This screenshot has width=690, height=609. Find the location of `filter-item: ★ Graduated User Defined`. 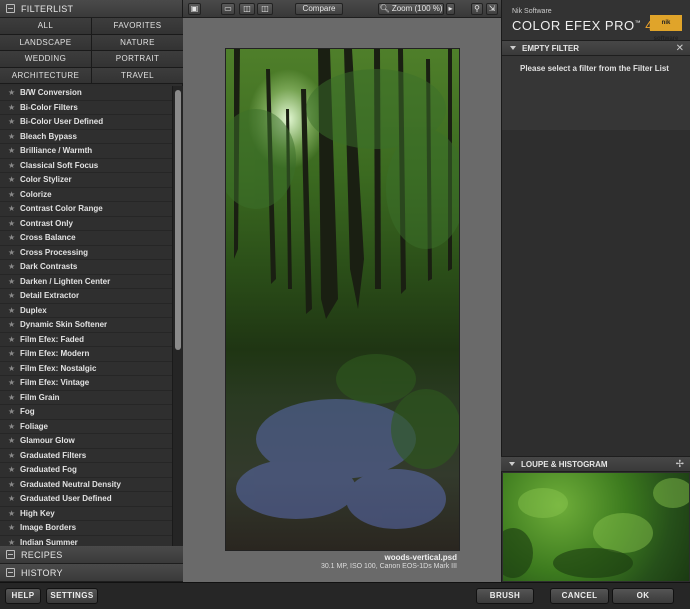

filter-item: ★ Graduated User Defined is located at coordinates (86, 499).